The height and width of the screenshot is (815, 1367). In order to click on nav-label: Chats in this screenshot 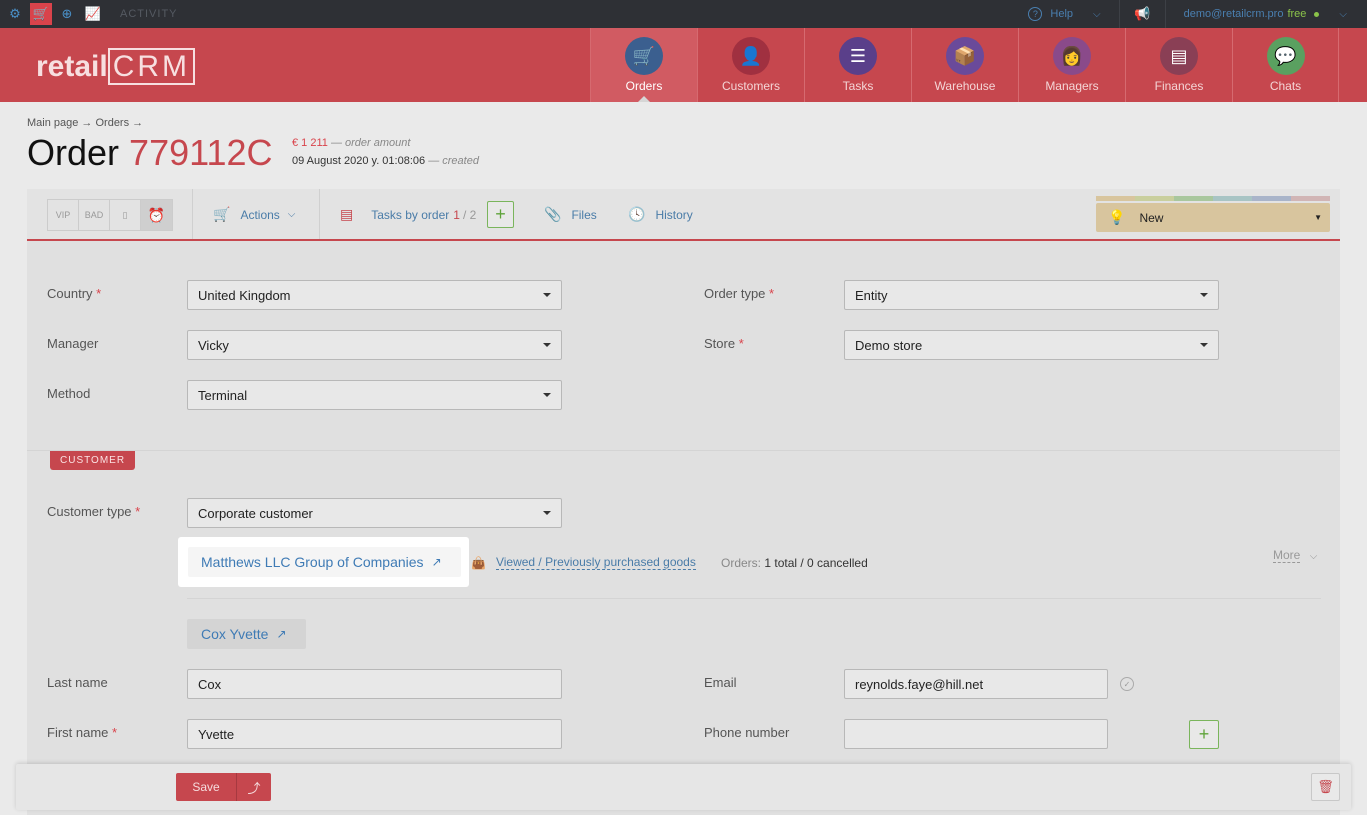, I will do `click(1285, 86)`.